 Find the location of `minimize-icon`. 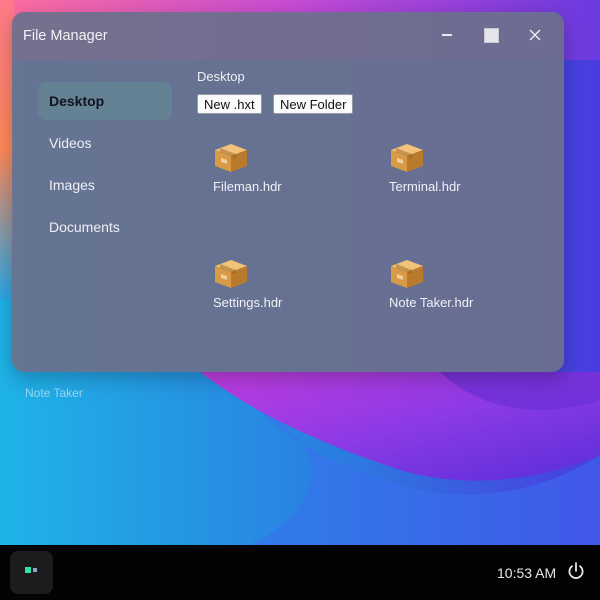

minimize-icon is located at coordinates (447, 35).